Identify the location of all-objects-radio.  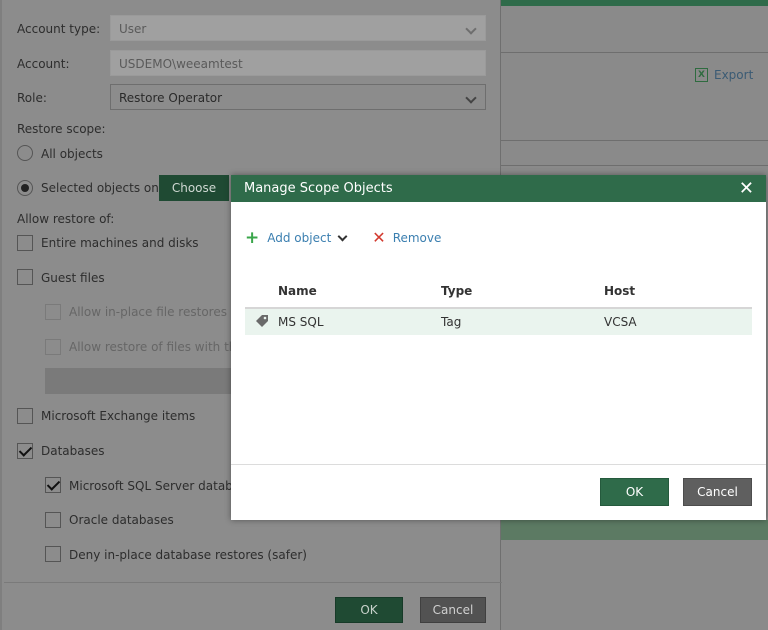
(25, 153).